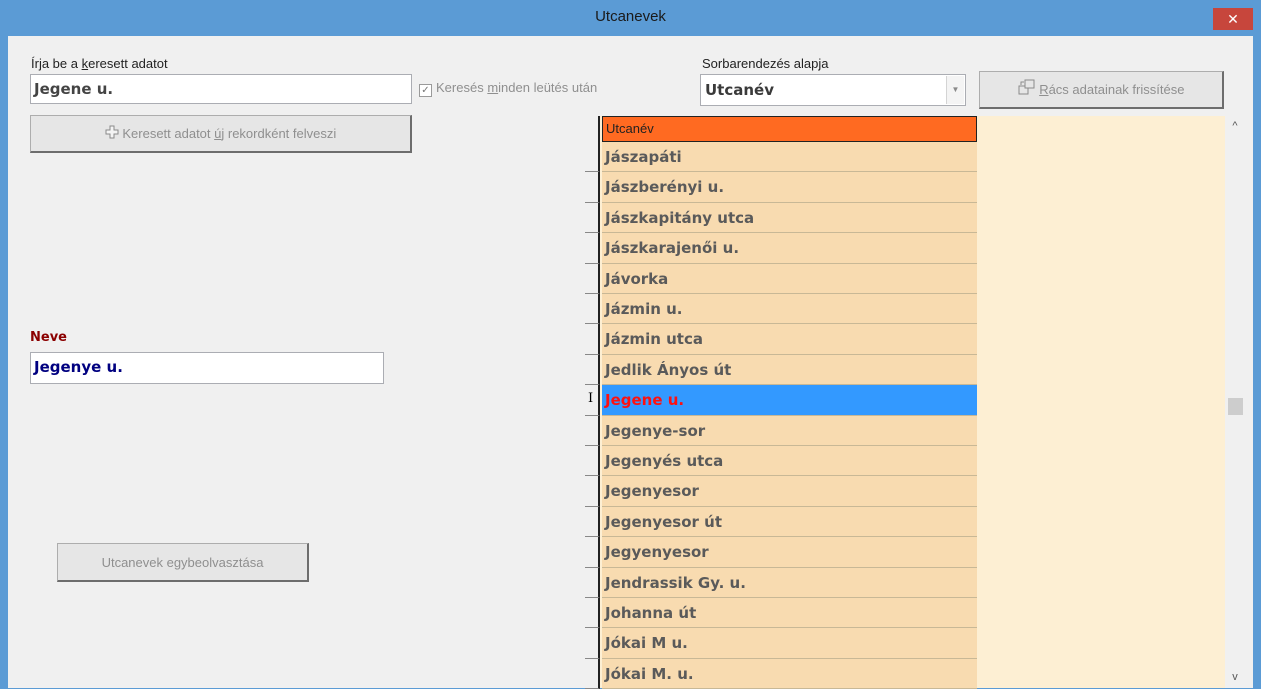 This screenshot has width=1261, height=689. I want to click on name-label: Neve, so click(48, 337).